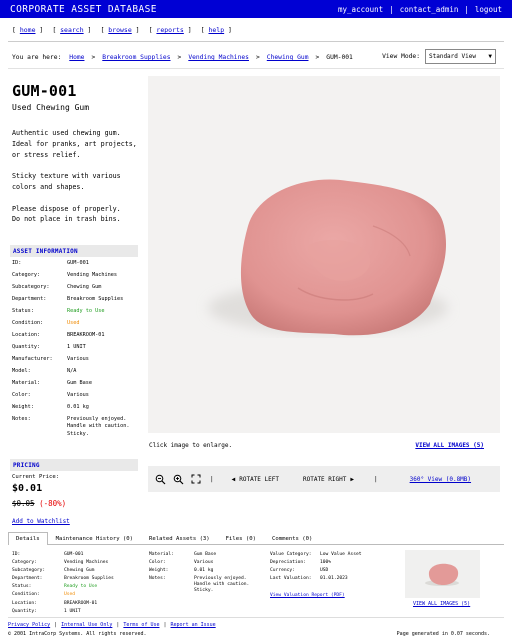  I want to click on zoom-out-icon, so click(160, 479).